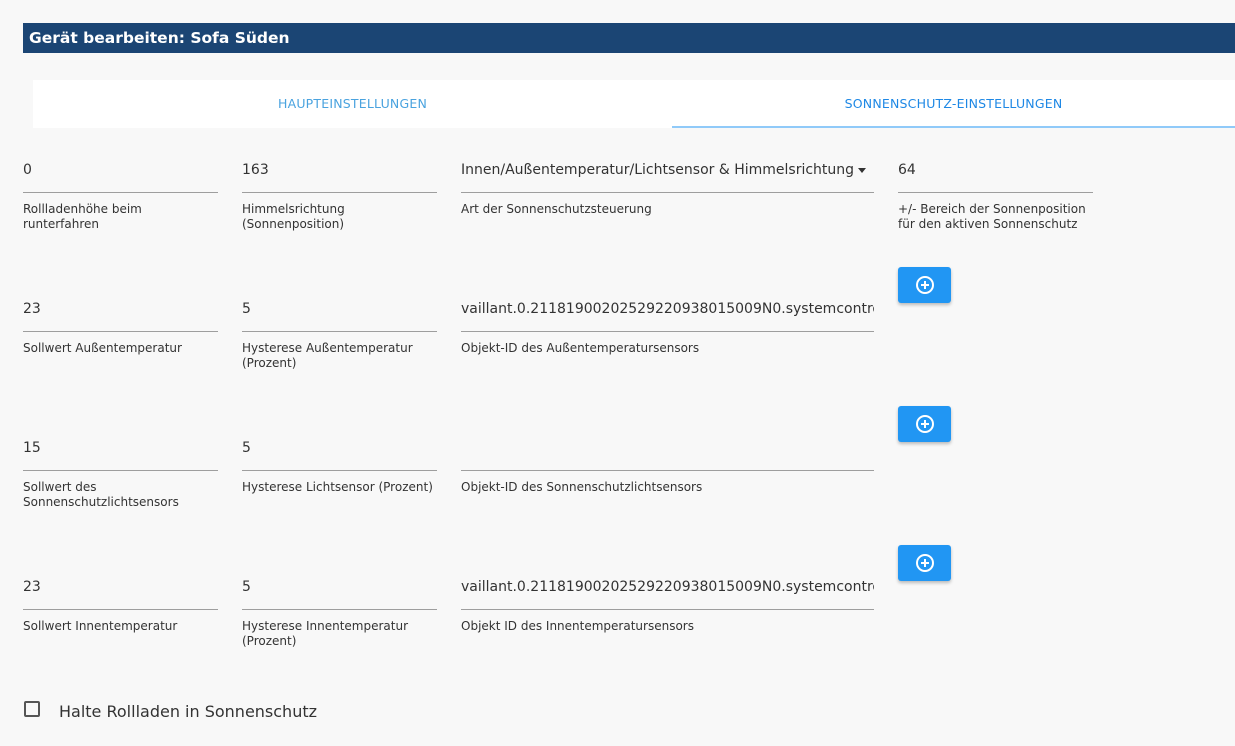 This screenshot has height=746, width=1235. What do you see at coordinates (100, 626) in the screenshot?
I see `inside-temp-setpoint-label: Sollwert Innentemperatur` at bounding box center [100, 626].